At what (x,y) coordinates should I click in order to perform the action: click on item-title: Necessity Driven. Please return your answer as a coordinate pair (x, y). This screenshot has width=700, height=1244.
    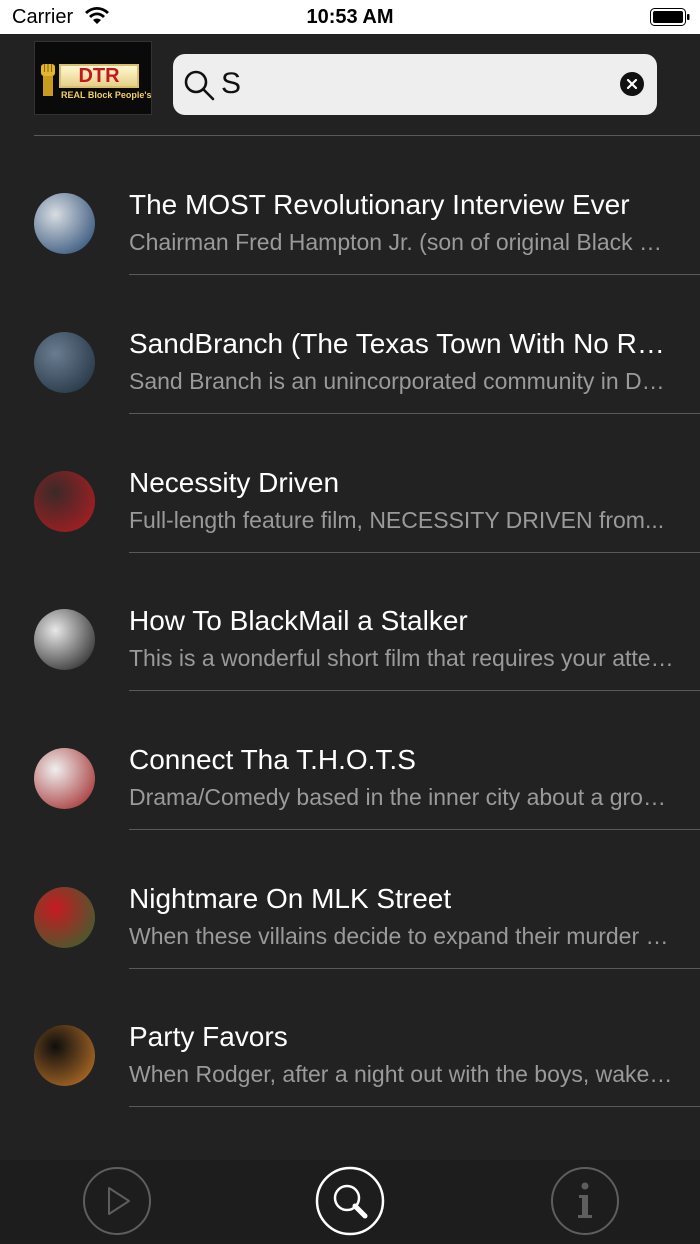
    Looking at the image, I should click on (234, 482).